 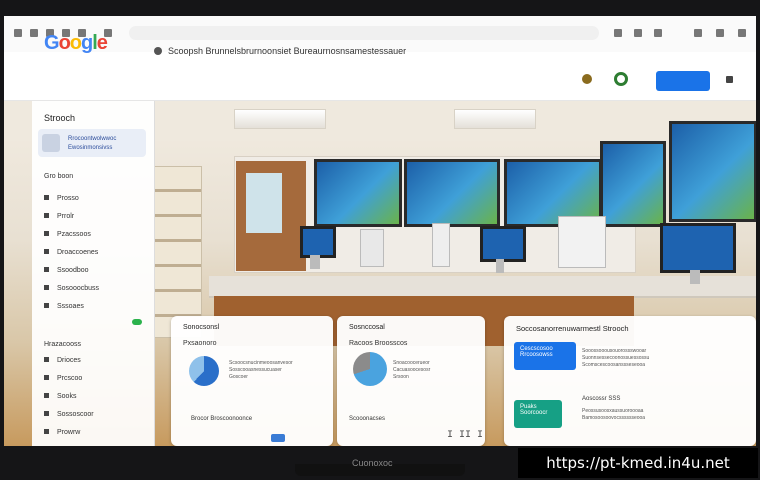 I want to click on result-line: Peossusoosxaussuoroooaa, so click(x=613, y=411).